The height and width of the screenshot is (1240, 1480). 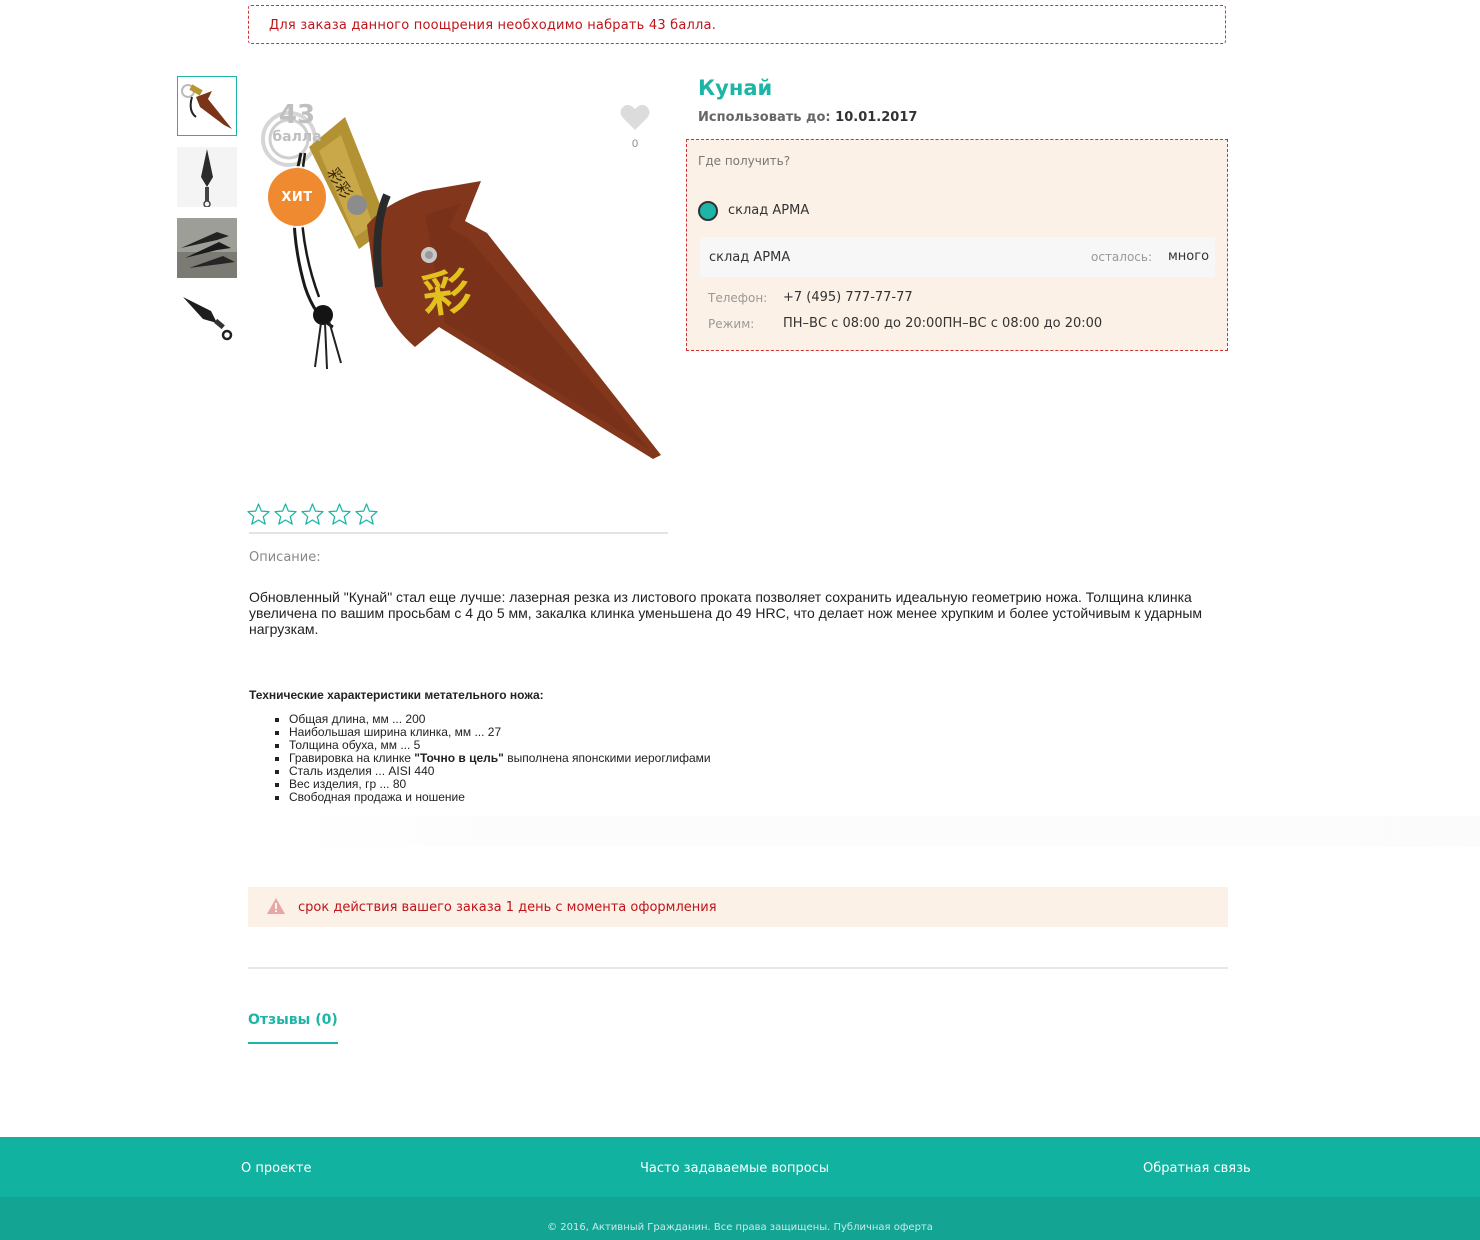 What do you see at coordinates (1122, 257) in the screenshot?
I see `remaining-label: осталось:` at bounding box center [1122, 257].